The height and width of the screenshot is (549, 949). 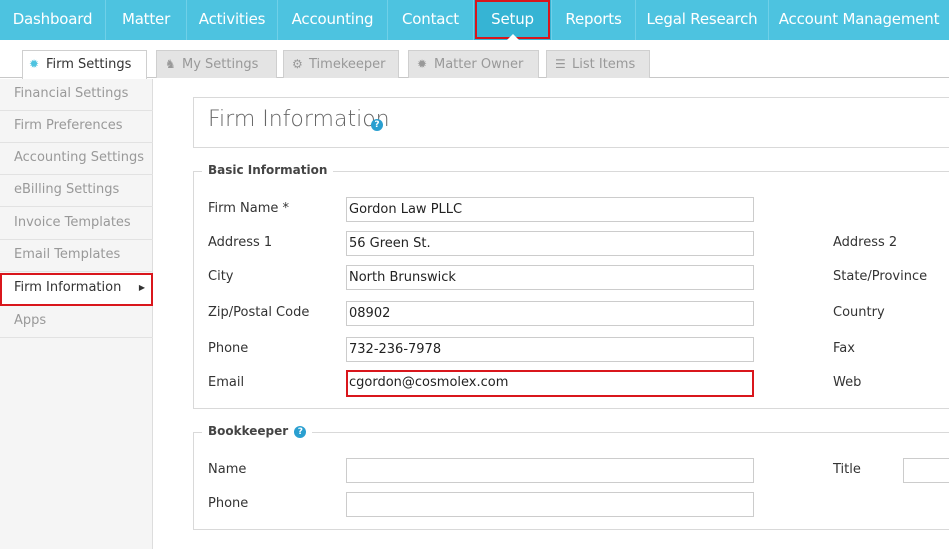 I want to click on tab-matter-owner: ✹ Matter Owner, so click(x=473, y=64).